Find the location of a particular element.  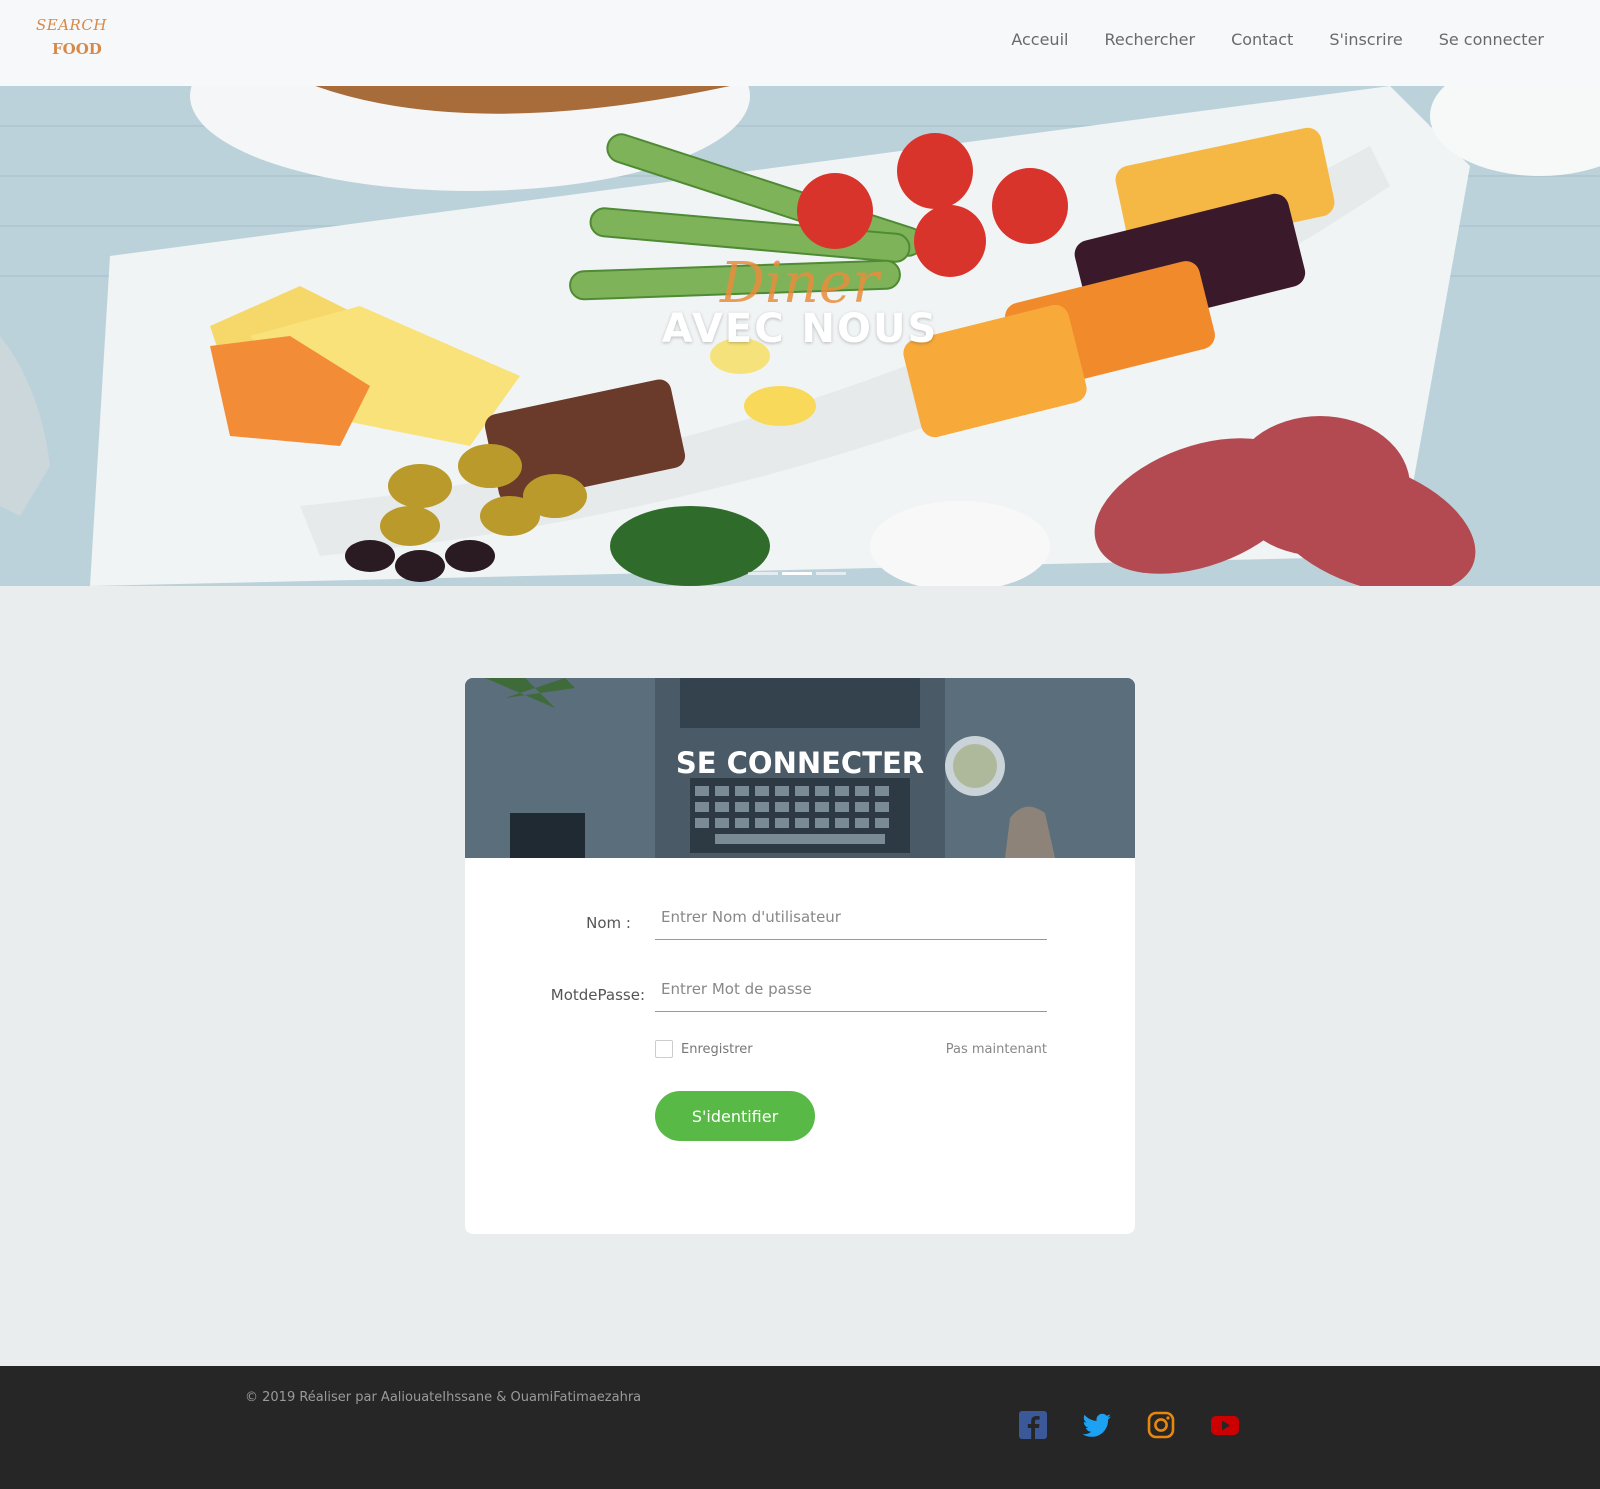

nav-item-acceuil: Acceuil is located at coordinates (1039, 39).